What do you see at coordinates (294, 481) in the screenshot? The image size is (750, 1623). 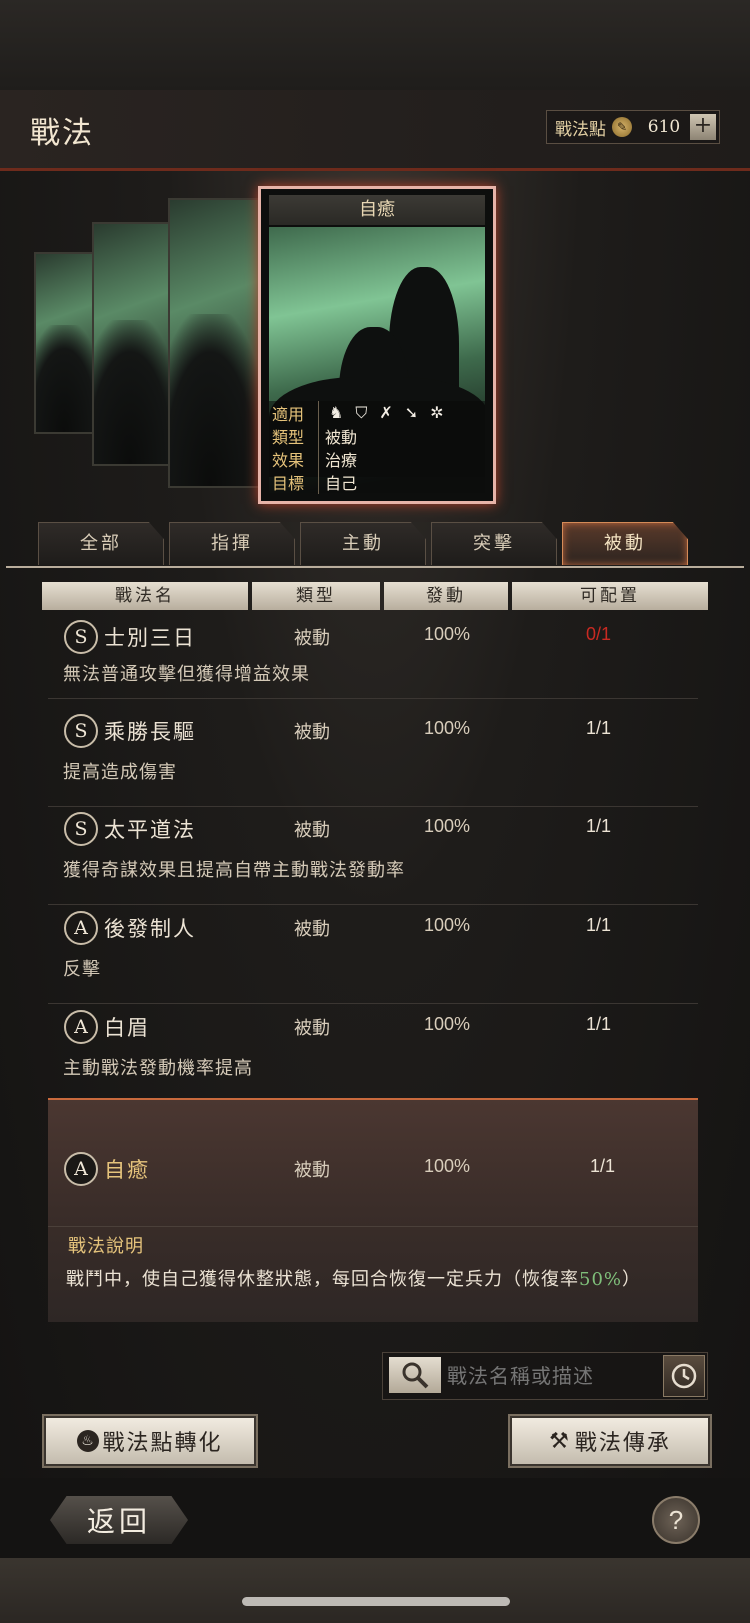 I see `card-row-key: 目標` at bounding box center [294, 481].